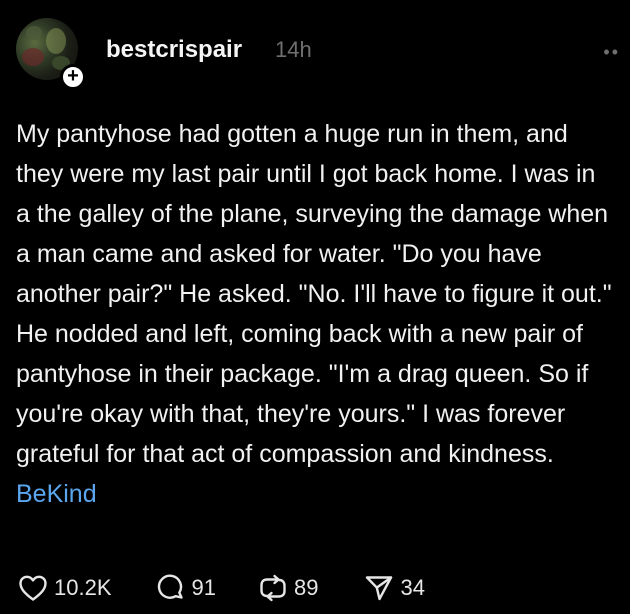  I want to click on comment-icon, so click(170, 586).